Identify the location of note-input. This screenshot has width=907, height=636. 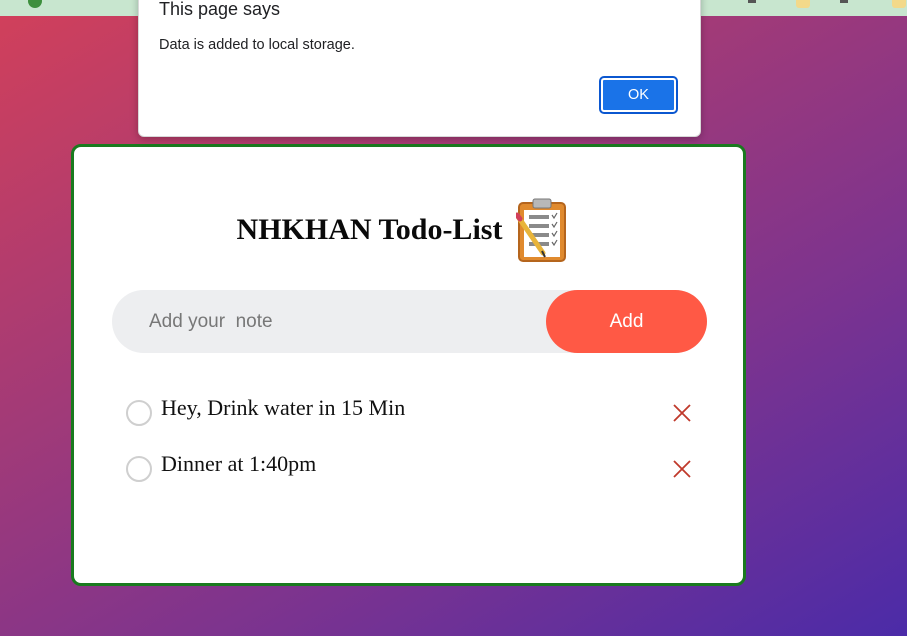
(327, 321).